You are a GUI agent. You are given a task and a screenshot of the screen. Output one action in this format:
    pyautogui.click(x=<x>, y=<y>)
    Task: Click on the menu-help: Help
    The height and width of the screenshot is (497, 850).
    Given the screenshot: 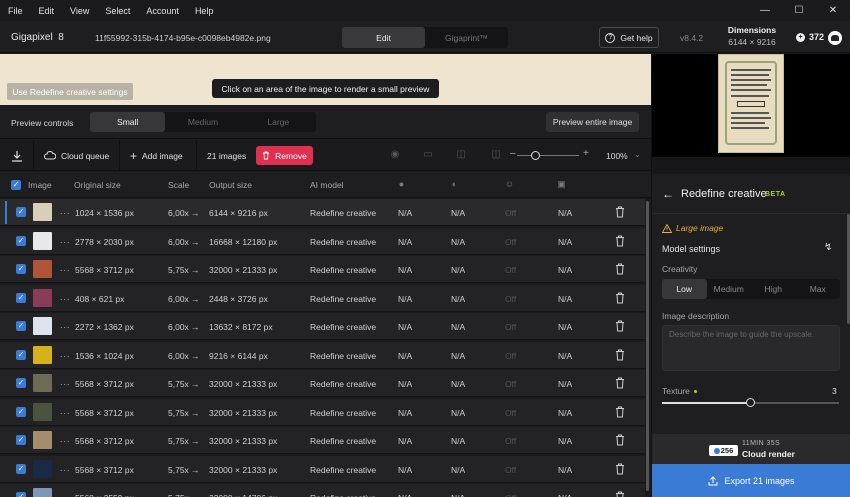 What is the action you would take?
    pyautogui.click(x=204, y=11)
    